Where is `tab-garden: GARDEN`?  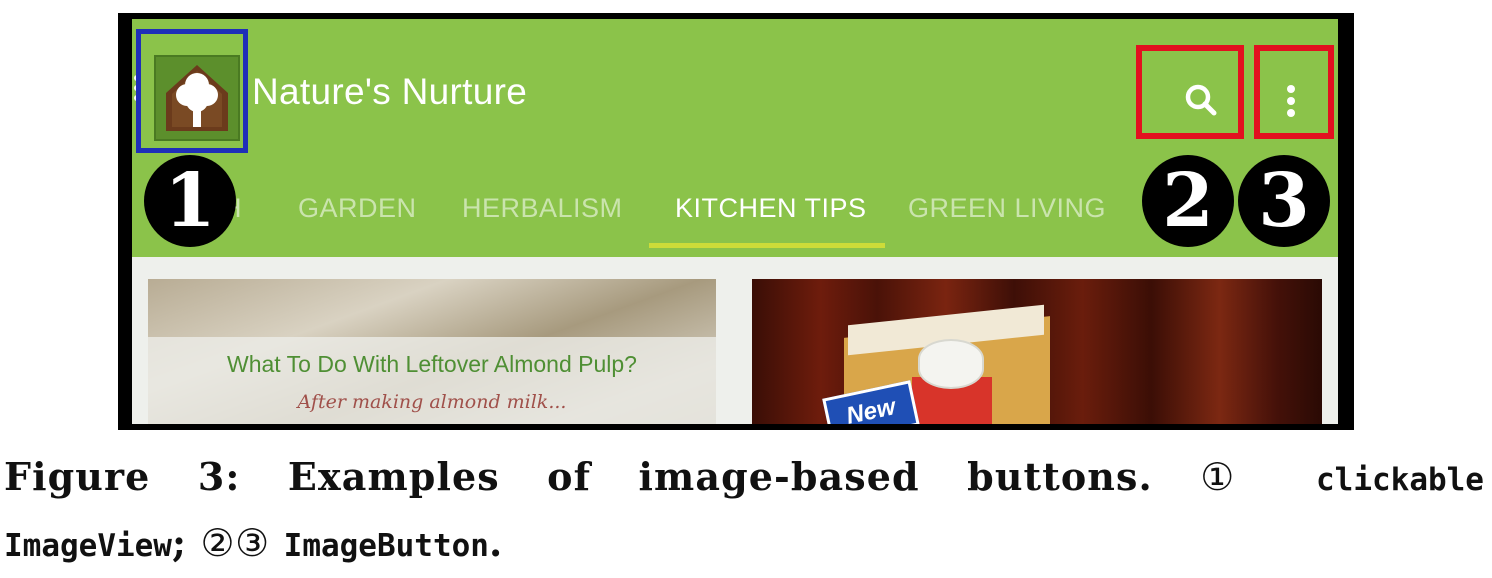
tab-garden: GARDEN is located at coordinates (357, 208).